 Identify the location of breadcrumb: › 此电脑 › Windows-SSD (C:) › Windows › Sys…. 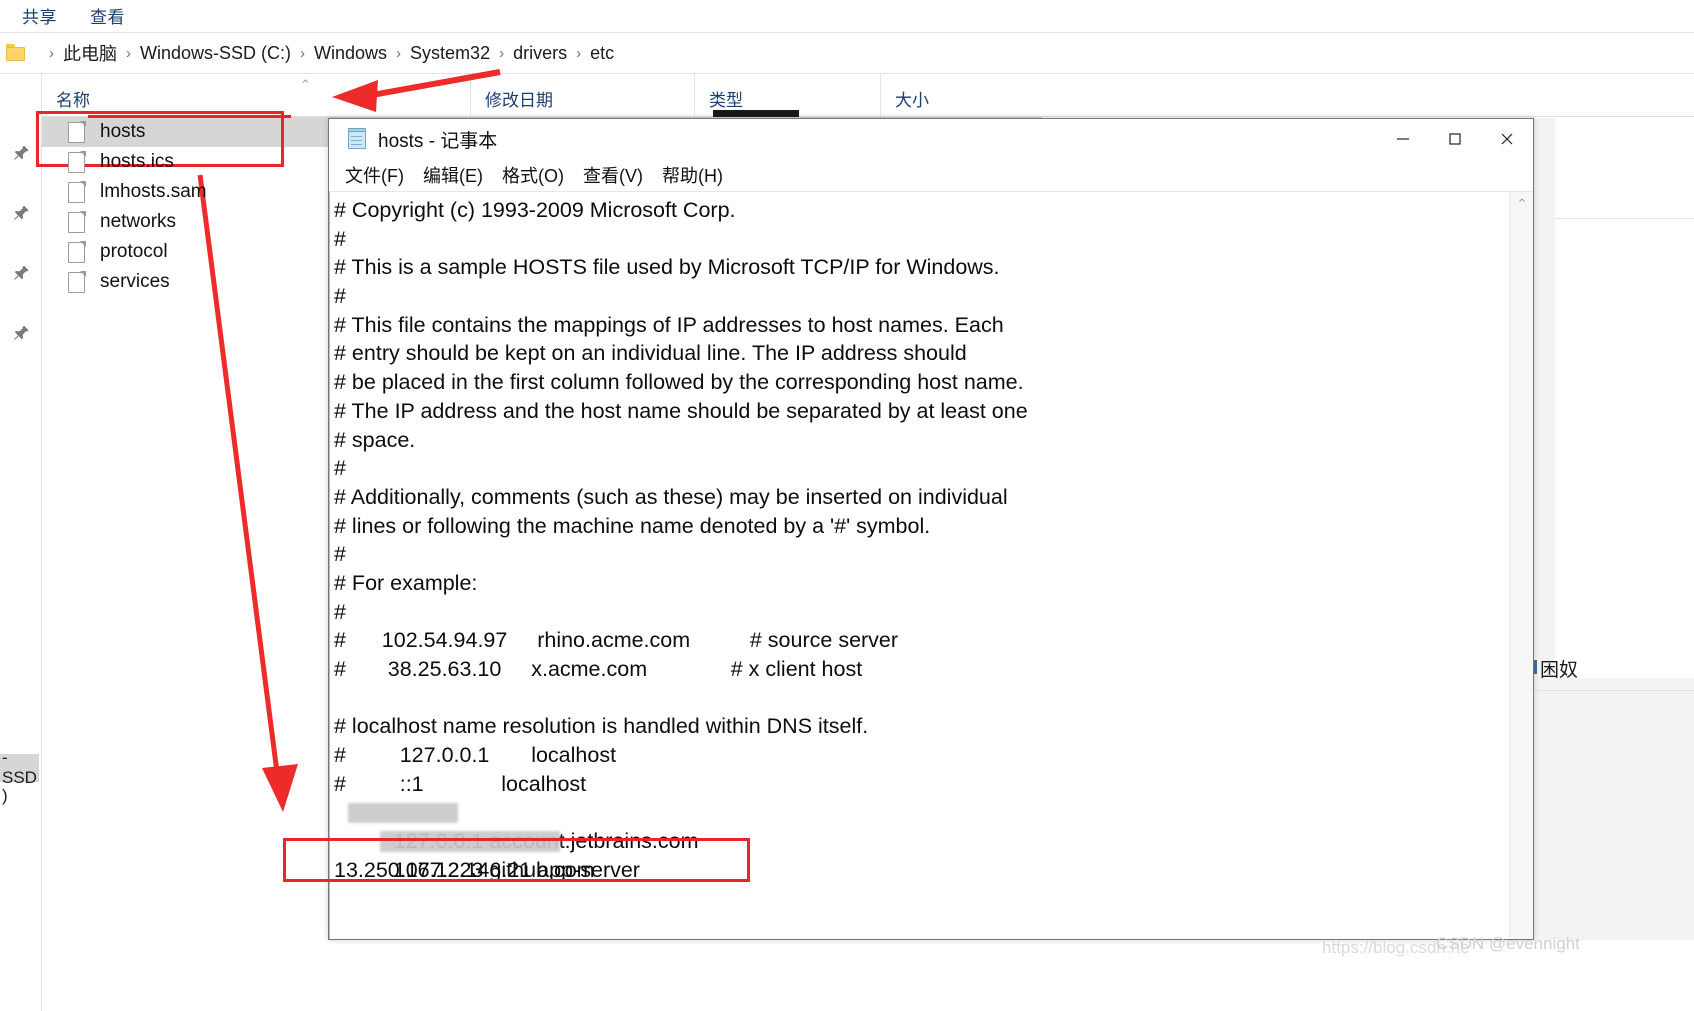
(327, 53).